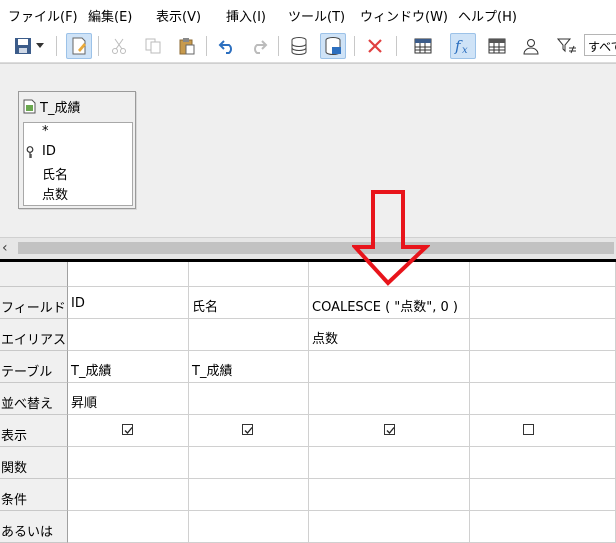 Image resolution: width=616 pixels, height=543 pixels. What do you see at coordinates (34, 335) in the screenshot?
I see `row-label-alias: エイリアス` at bounding box center [34, 335].